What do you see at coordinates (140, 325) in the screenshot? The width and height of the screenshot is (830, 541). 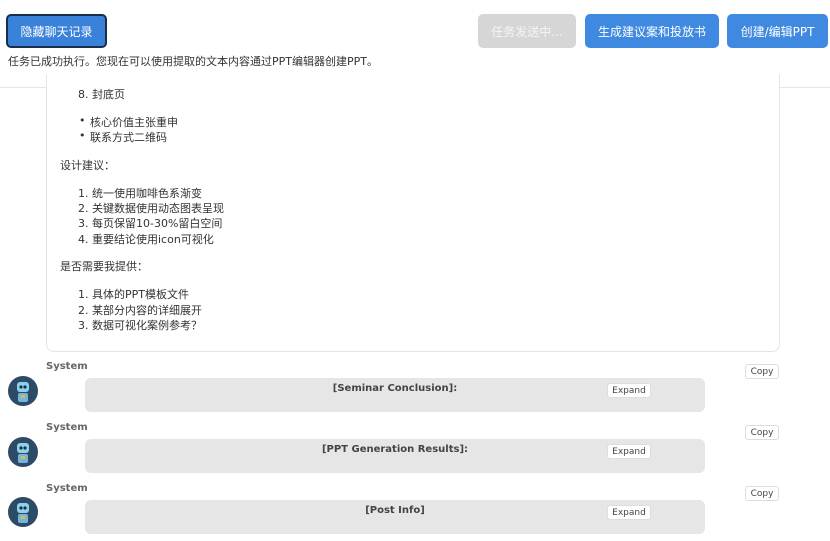 I see `list-item: 3. 数据可视化案例参考？` at bounding box center [140, 325].